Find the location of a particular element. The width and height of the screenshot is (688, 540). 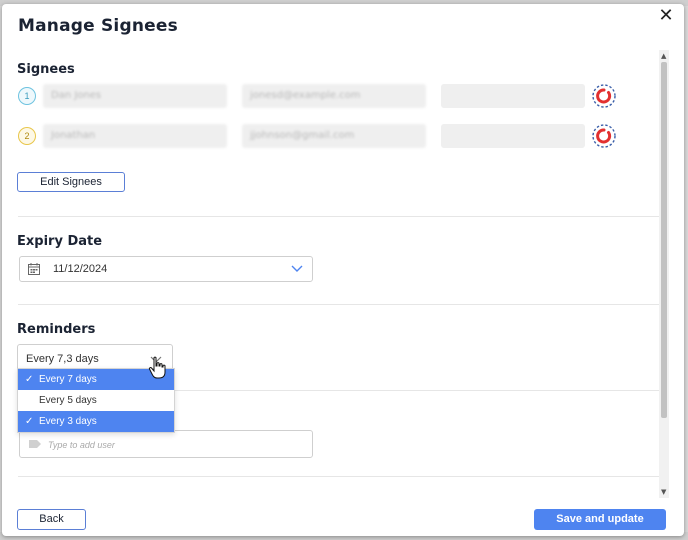

add-user-input is located at coordinates (173, 445).